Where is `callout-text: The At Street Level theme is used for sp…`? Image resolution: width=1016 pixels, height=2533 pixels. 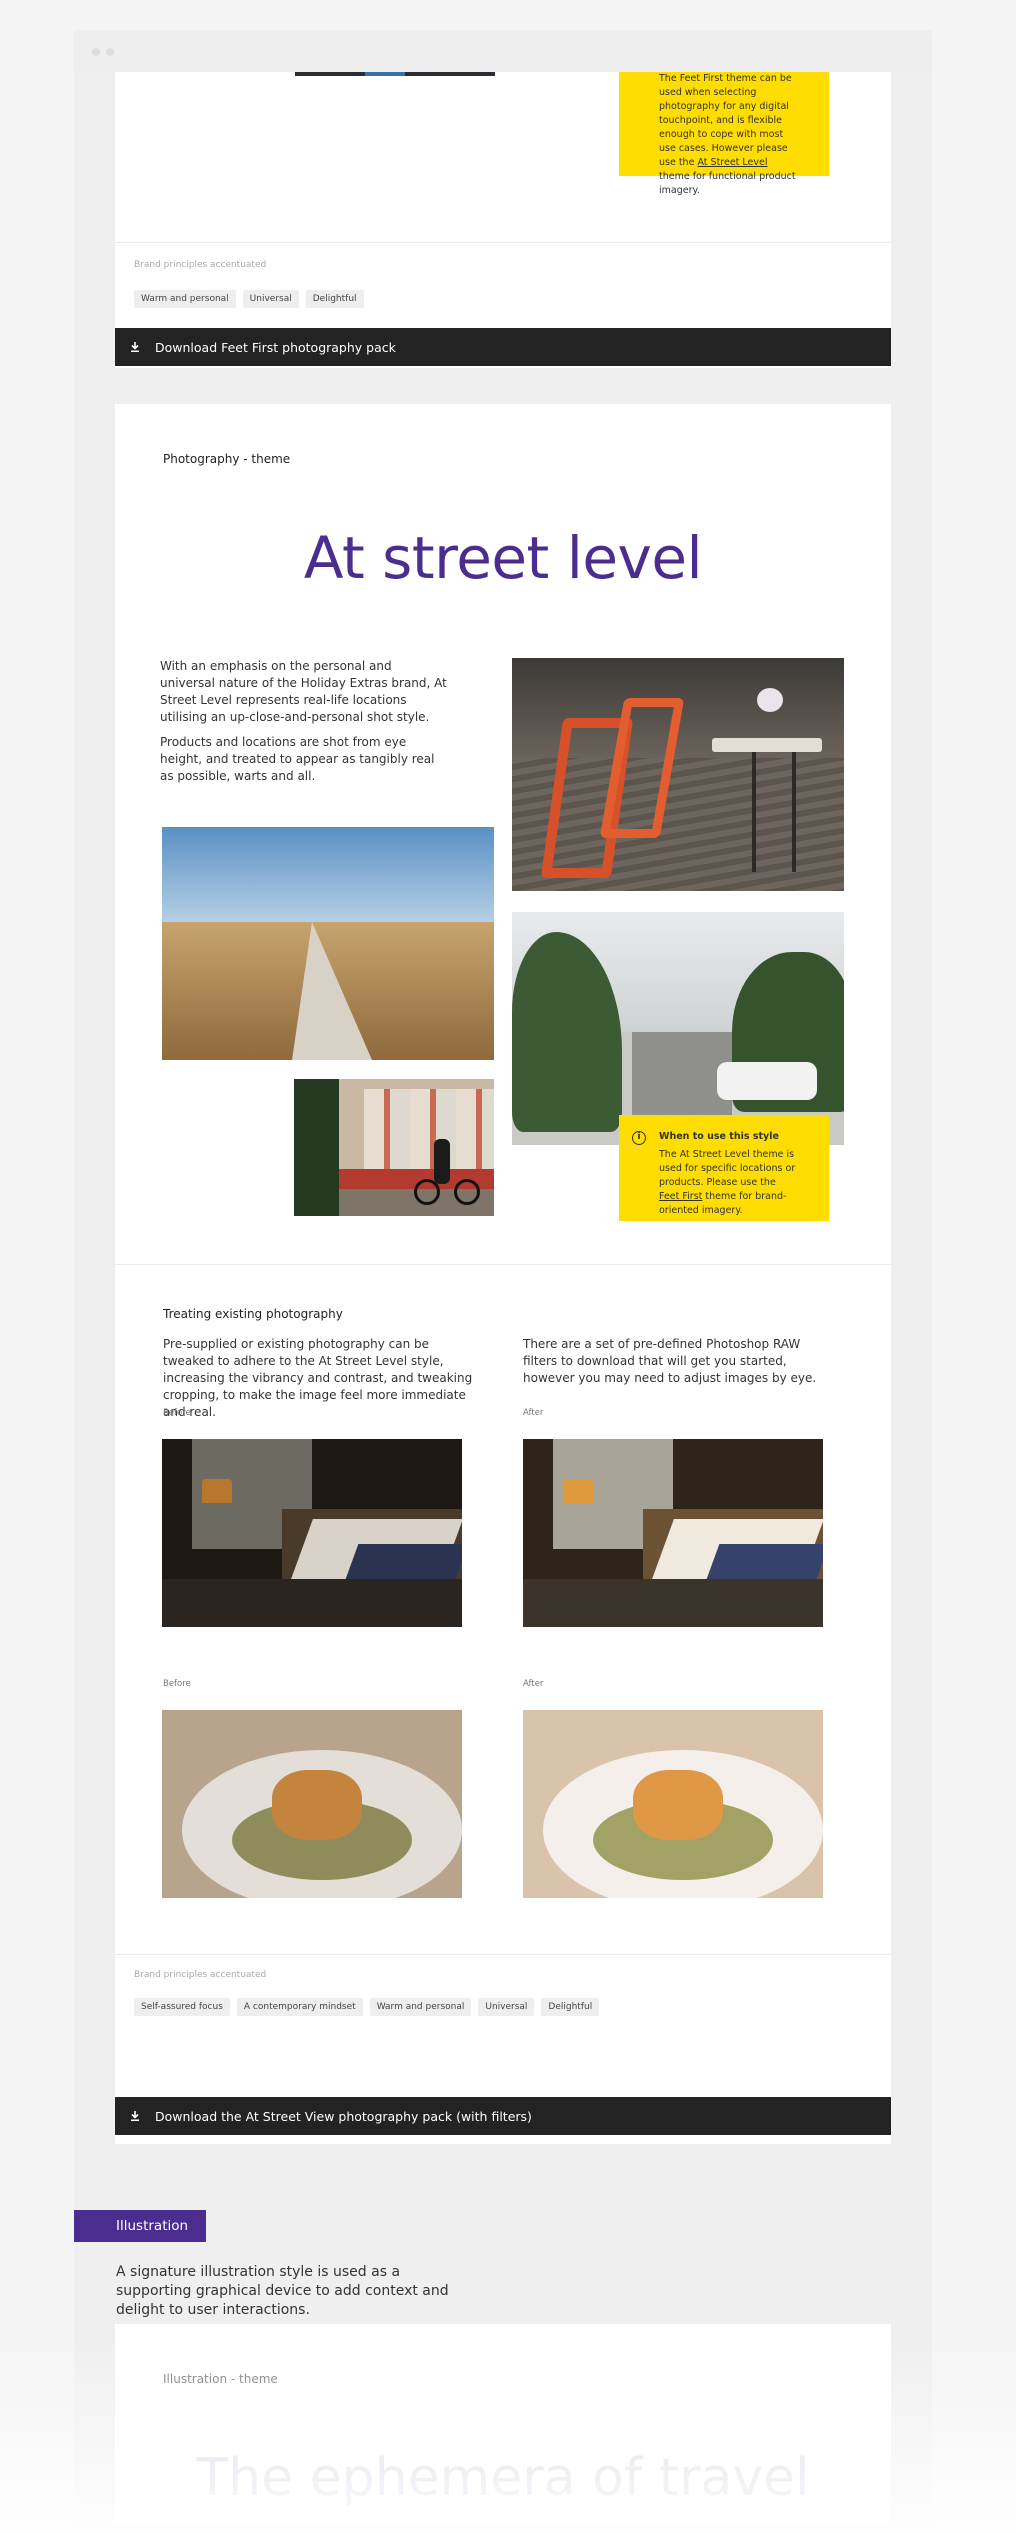
callout-text: The At Street Level theme is used for sp… is located at coordinates (727, 1168).